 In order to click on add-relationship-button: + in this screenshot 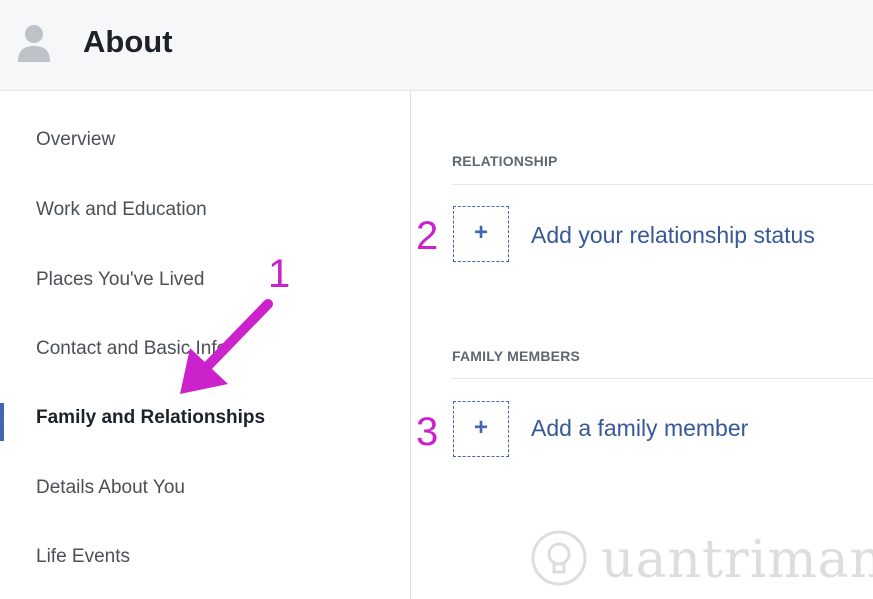, I will do `click(481, 234)`.